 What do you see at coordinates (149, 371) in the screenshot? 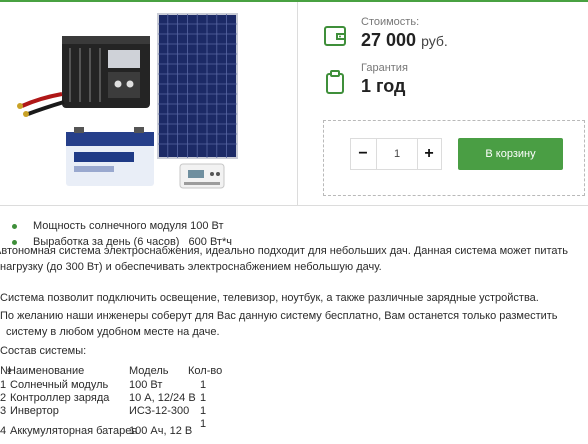
I see `table-header-model: Модель` at bounding box center [149, 371].